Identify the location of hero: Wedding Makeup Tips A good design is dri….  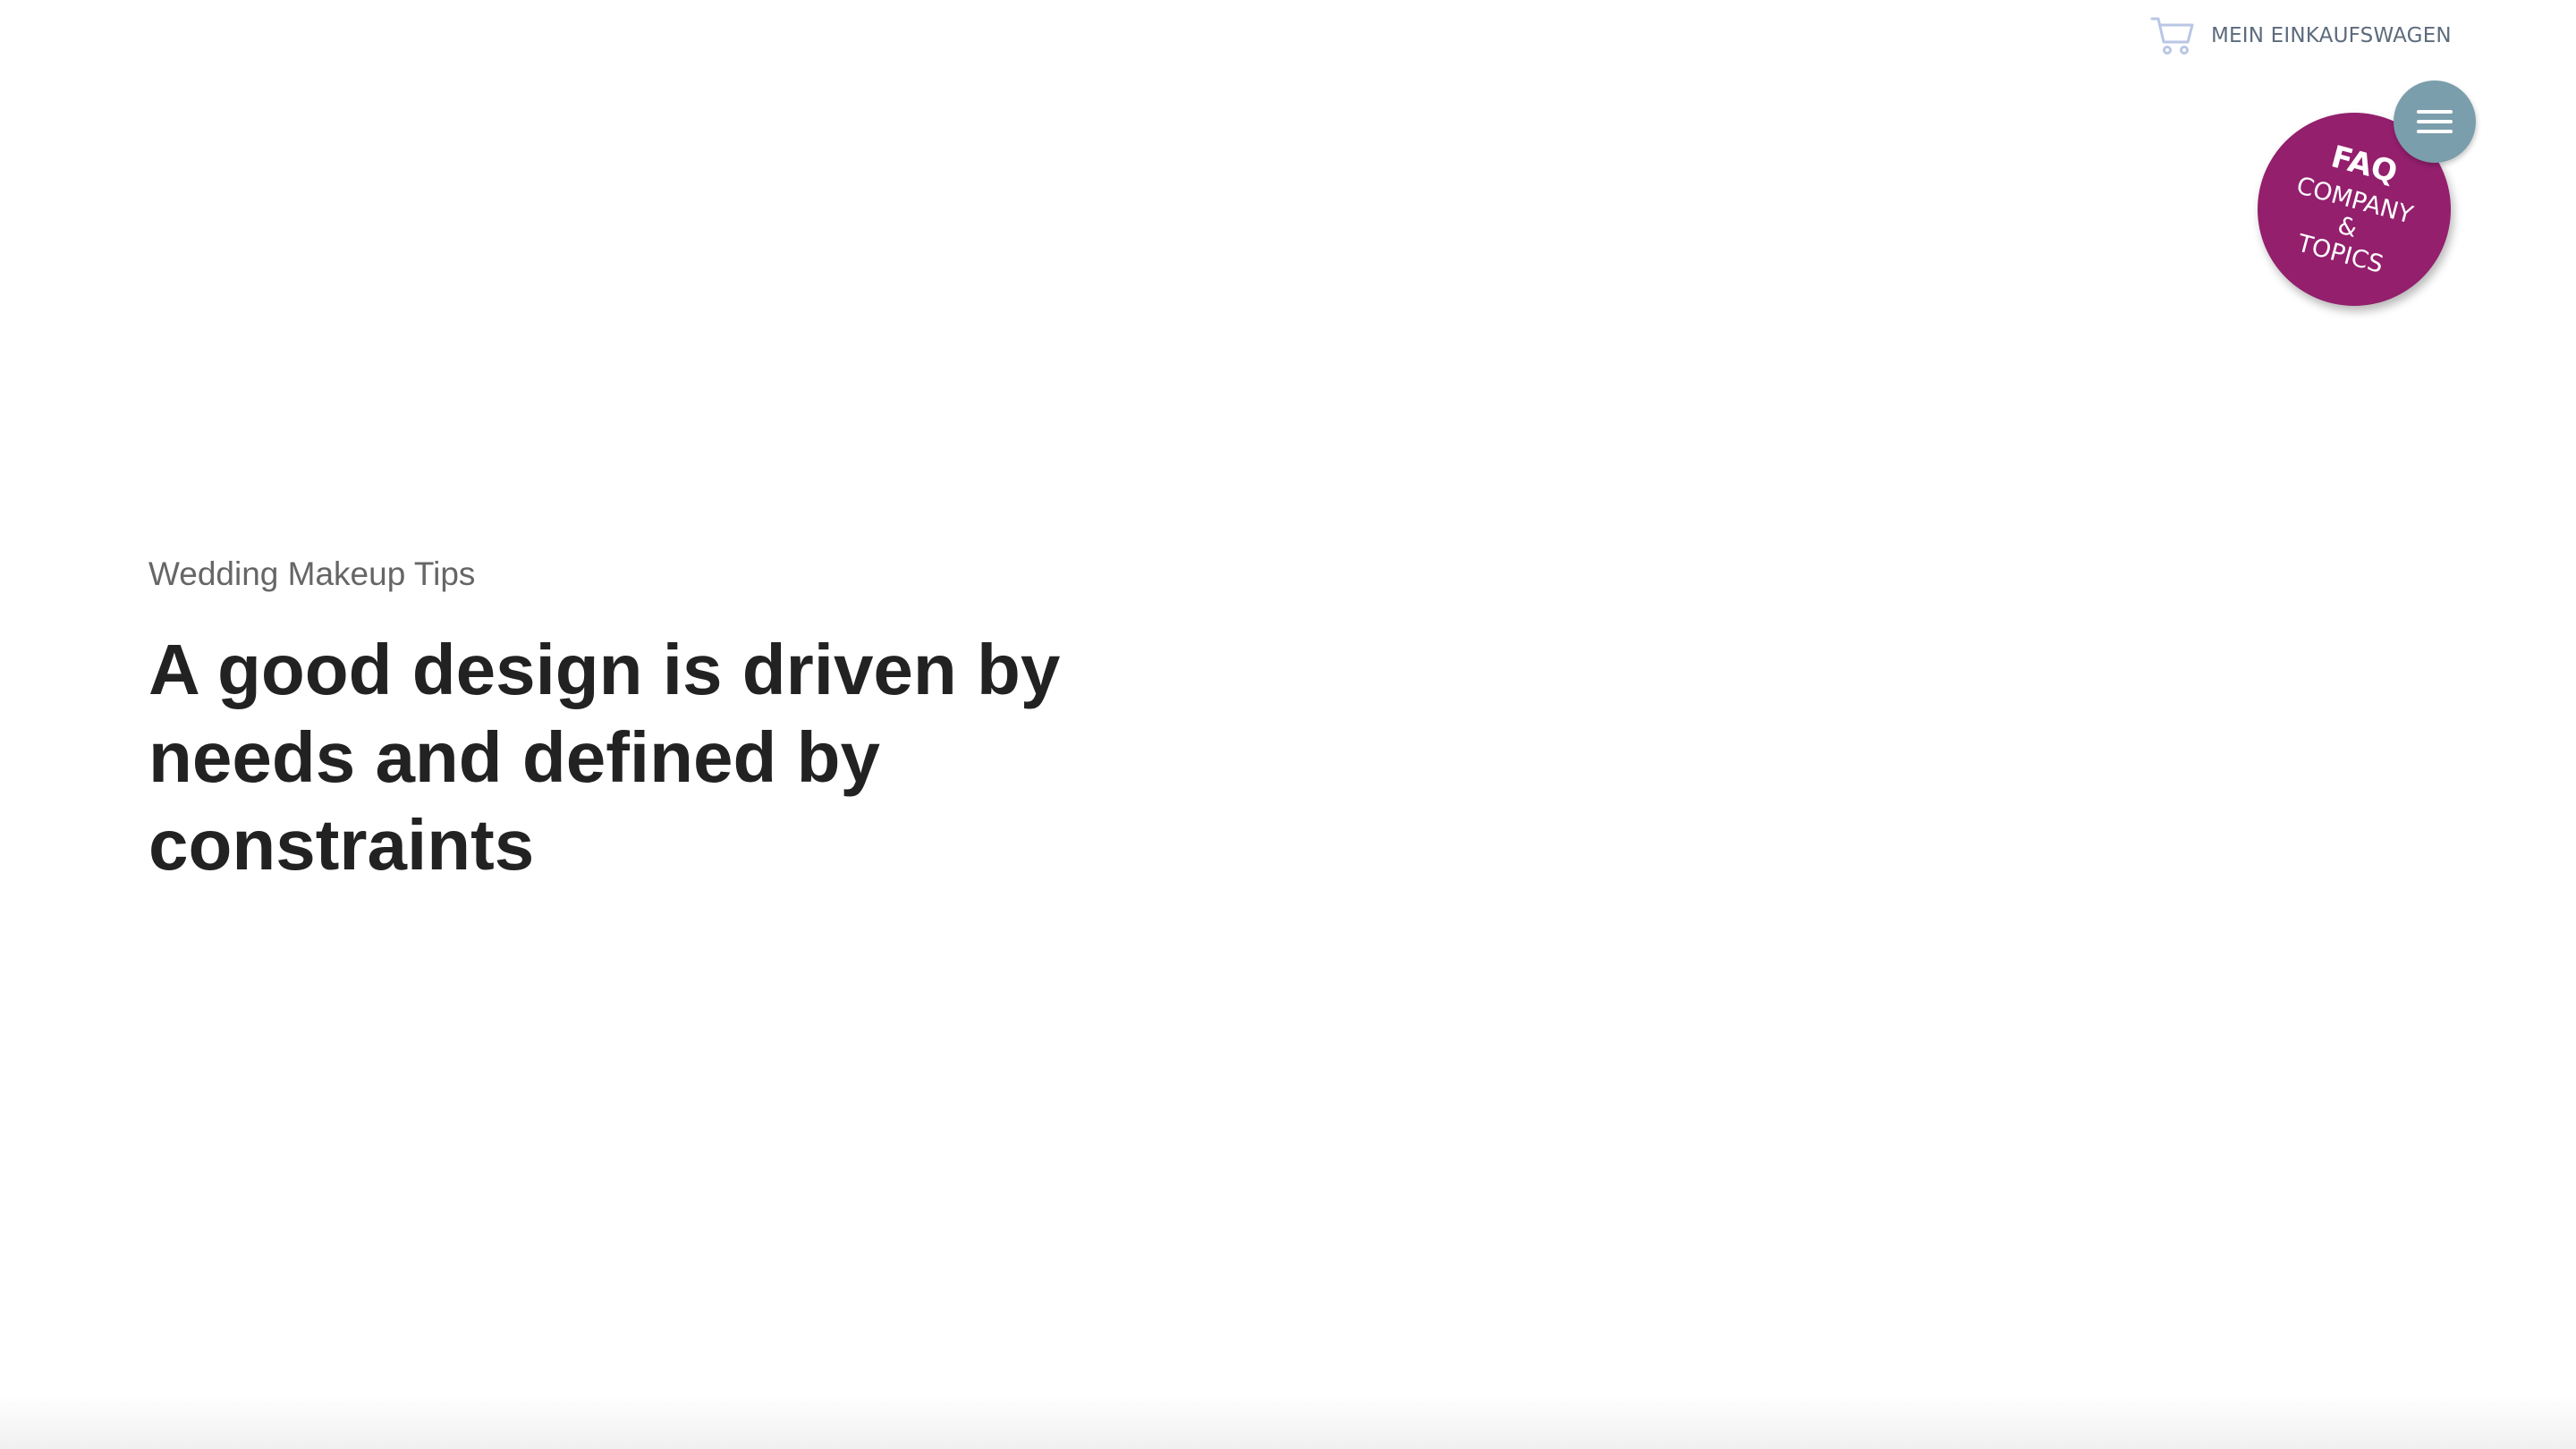
(685, 722).